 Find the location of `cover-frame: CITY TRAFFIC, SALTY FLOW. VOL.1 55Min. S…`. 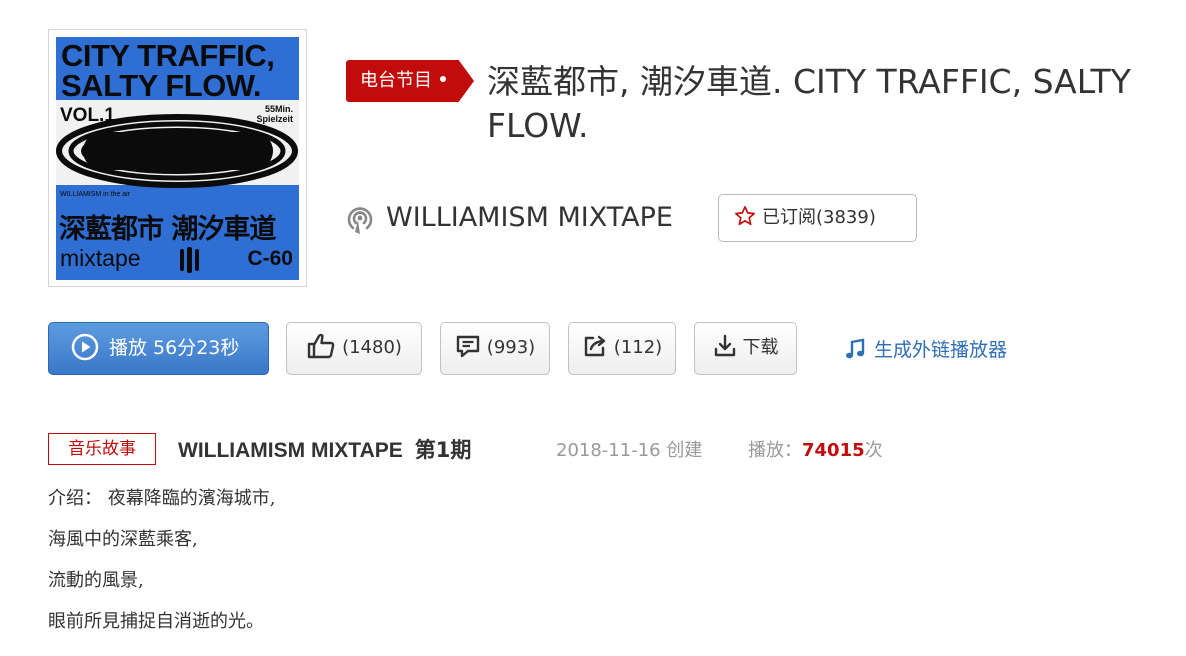

cover-frame: CITY TRAFFIC, SALTY FLOW. VOL.1 55Min. S… is located at coordinates (177, 158).